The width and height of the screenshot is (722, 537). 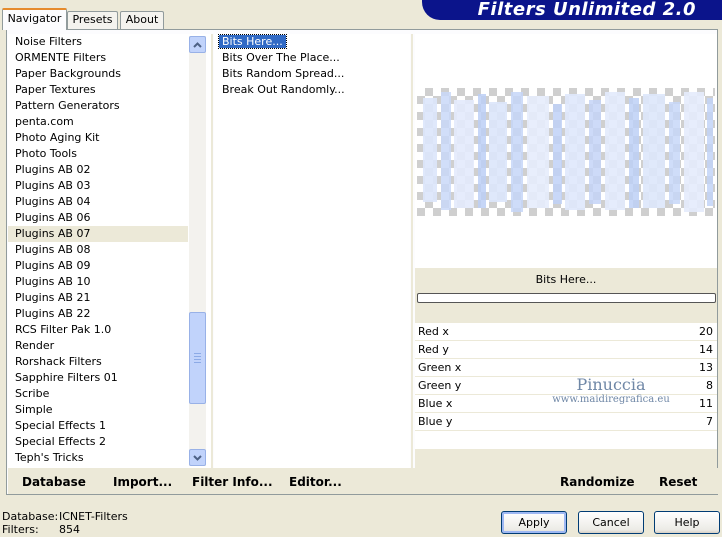 I want to click on filters-count-label: Filters:, so click(x=20, y=529).